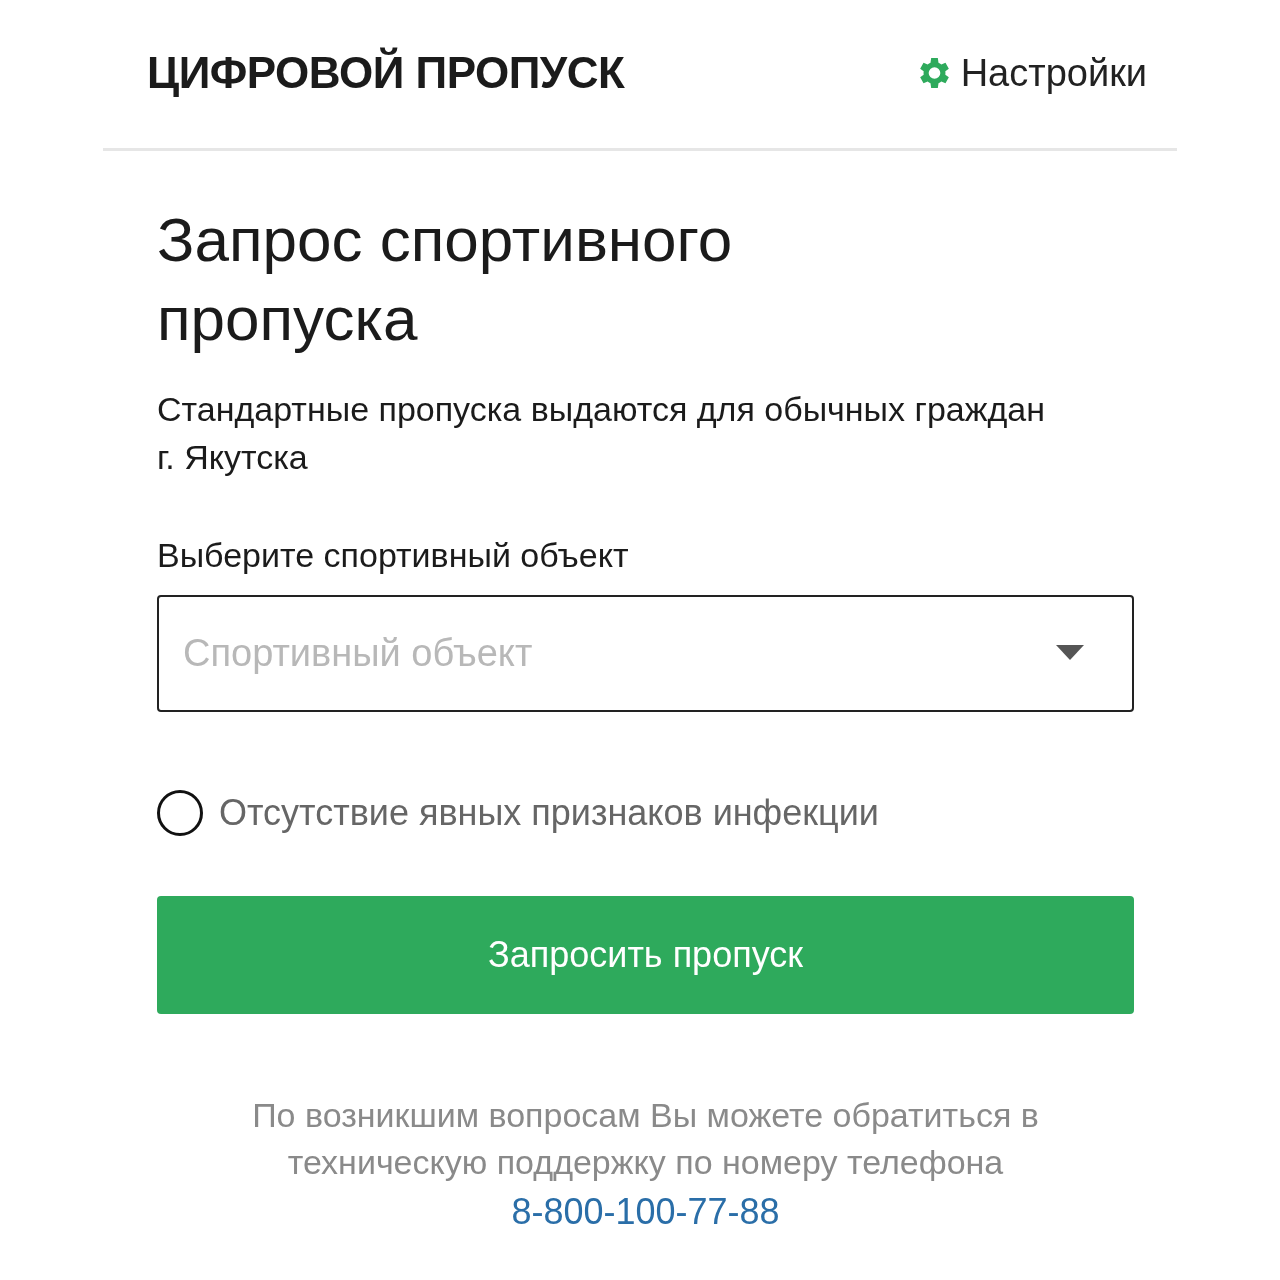  Describe the element at coordinates (180, 812) in the screenshot. I see `radio-button` at that location.